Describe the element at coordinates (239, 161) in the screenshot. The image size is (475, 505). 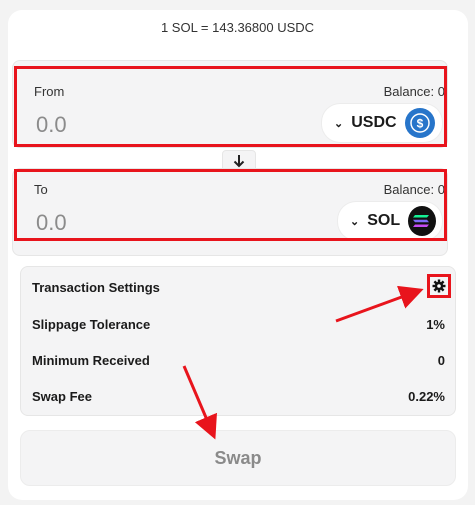
I see `arrow-down-icon` at that location.